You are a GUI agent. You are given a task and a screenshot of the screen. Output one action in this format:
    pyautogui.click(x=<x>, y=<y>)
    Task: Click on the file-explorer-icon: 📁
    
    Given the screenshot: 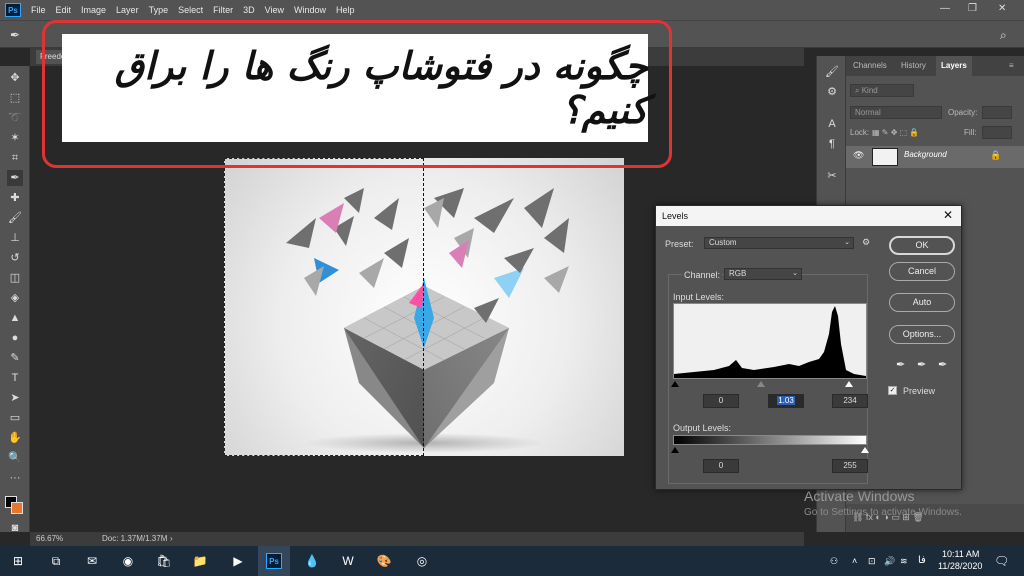 What is the action you would take?
    pyautogui.click(x=200, y=561)
    